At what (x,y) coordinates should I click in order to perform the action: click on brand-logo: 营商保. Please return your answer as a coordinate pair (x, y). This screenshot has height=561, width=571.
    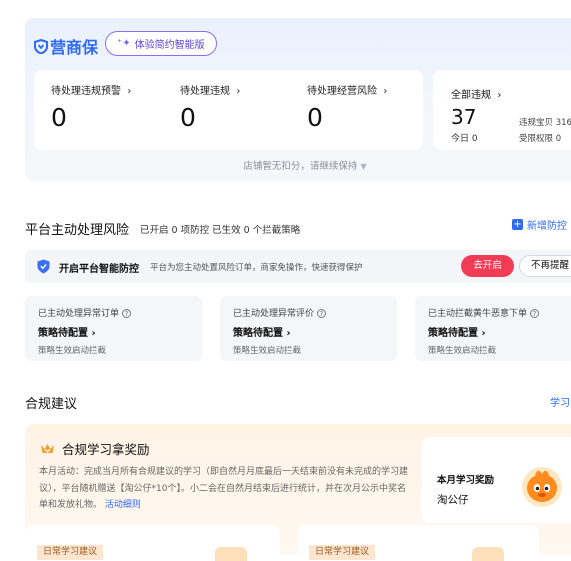
    Looking at the image, I should click on (66, 46).